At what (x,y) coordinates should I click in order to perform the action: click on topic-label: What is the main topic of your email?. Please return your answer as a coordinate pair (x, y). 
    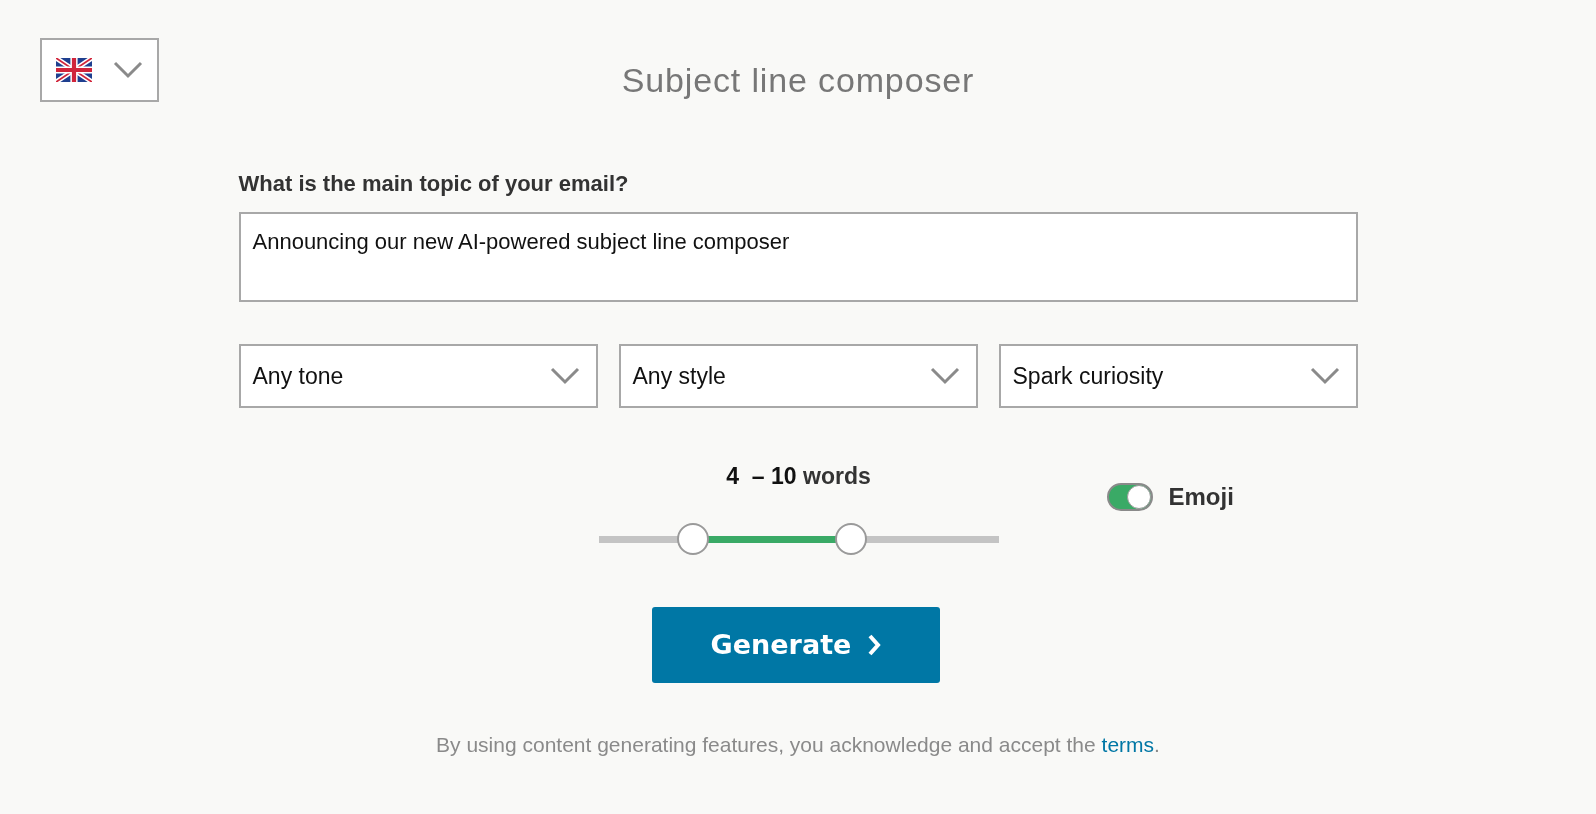
    Looking at the image, I should click on (434, 184).